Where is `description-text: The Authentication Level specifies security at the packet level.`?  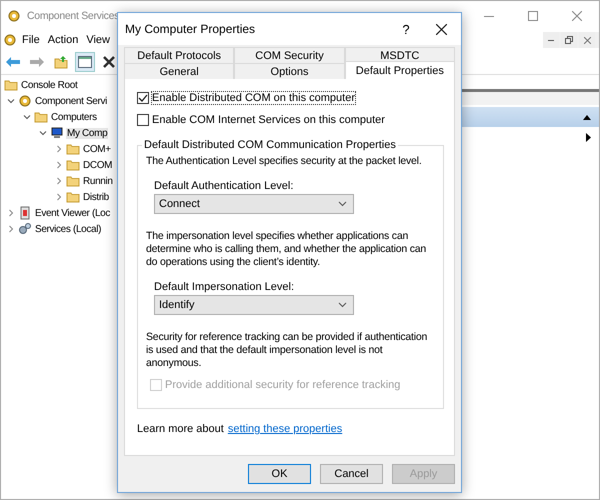
description-text: The Authentication Level specifies security at the packet level. is located at coordinates (284, 161).